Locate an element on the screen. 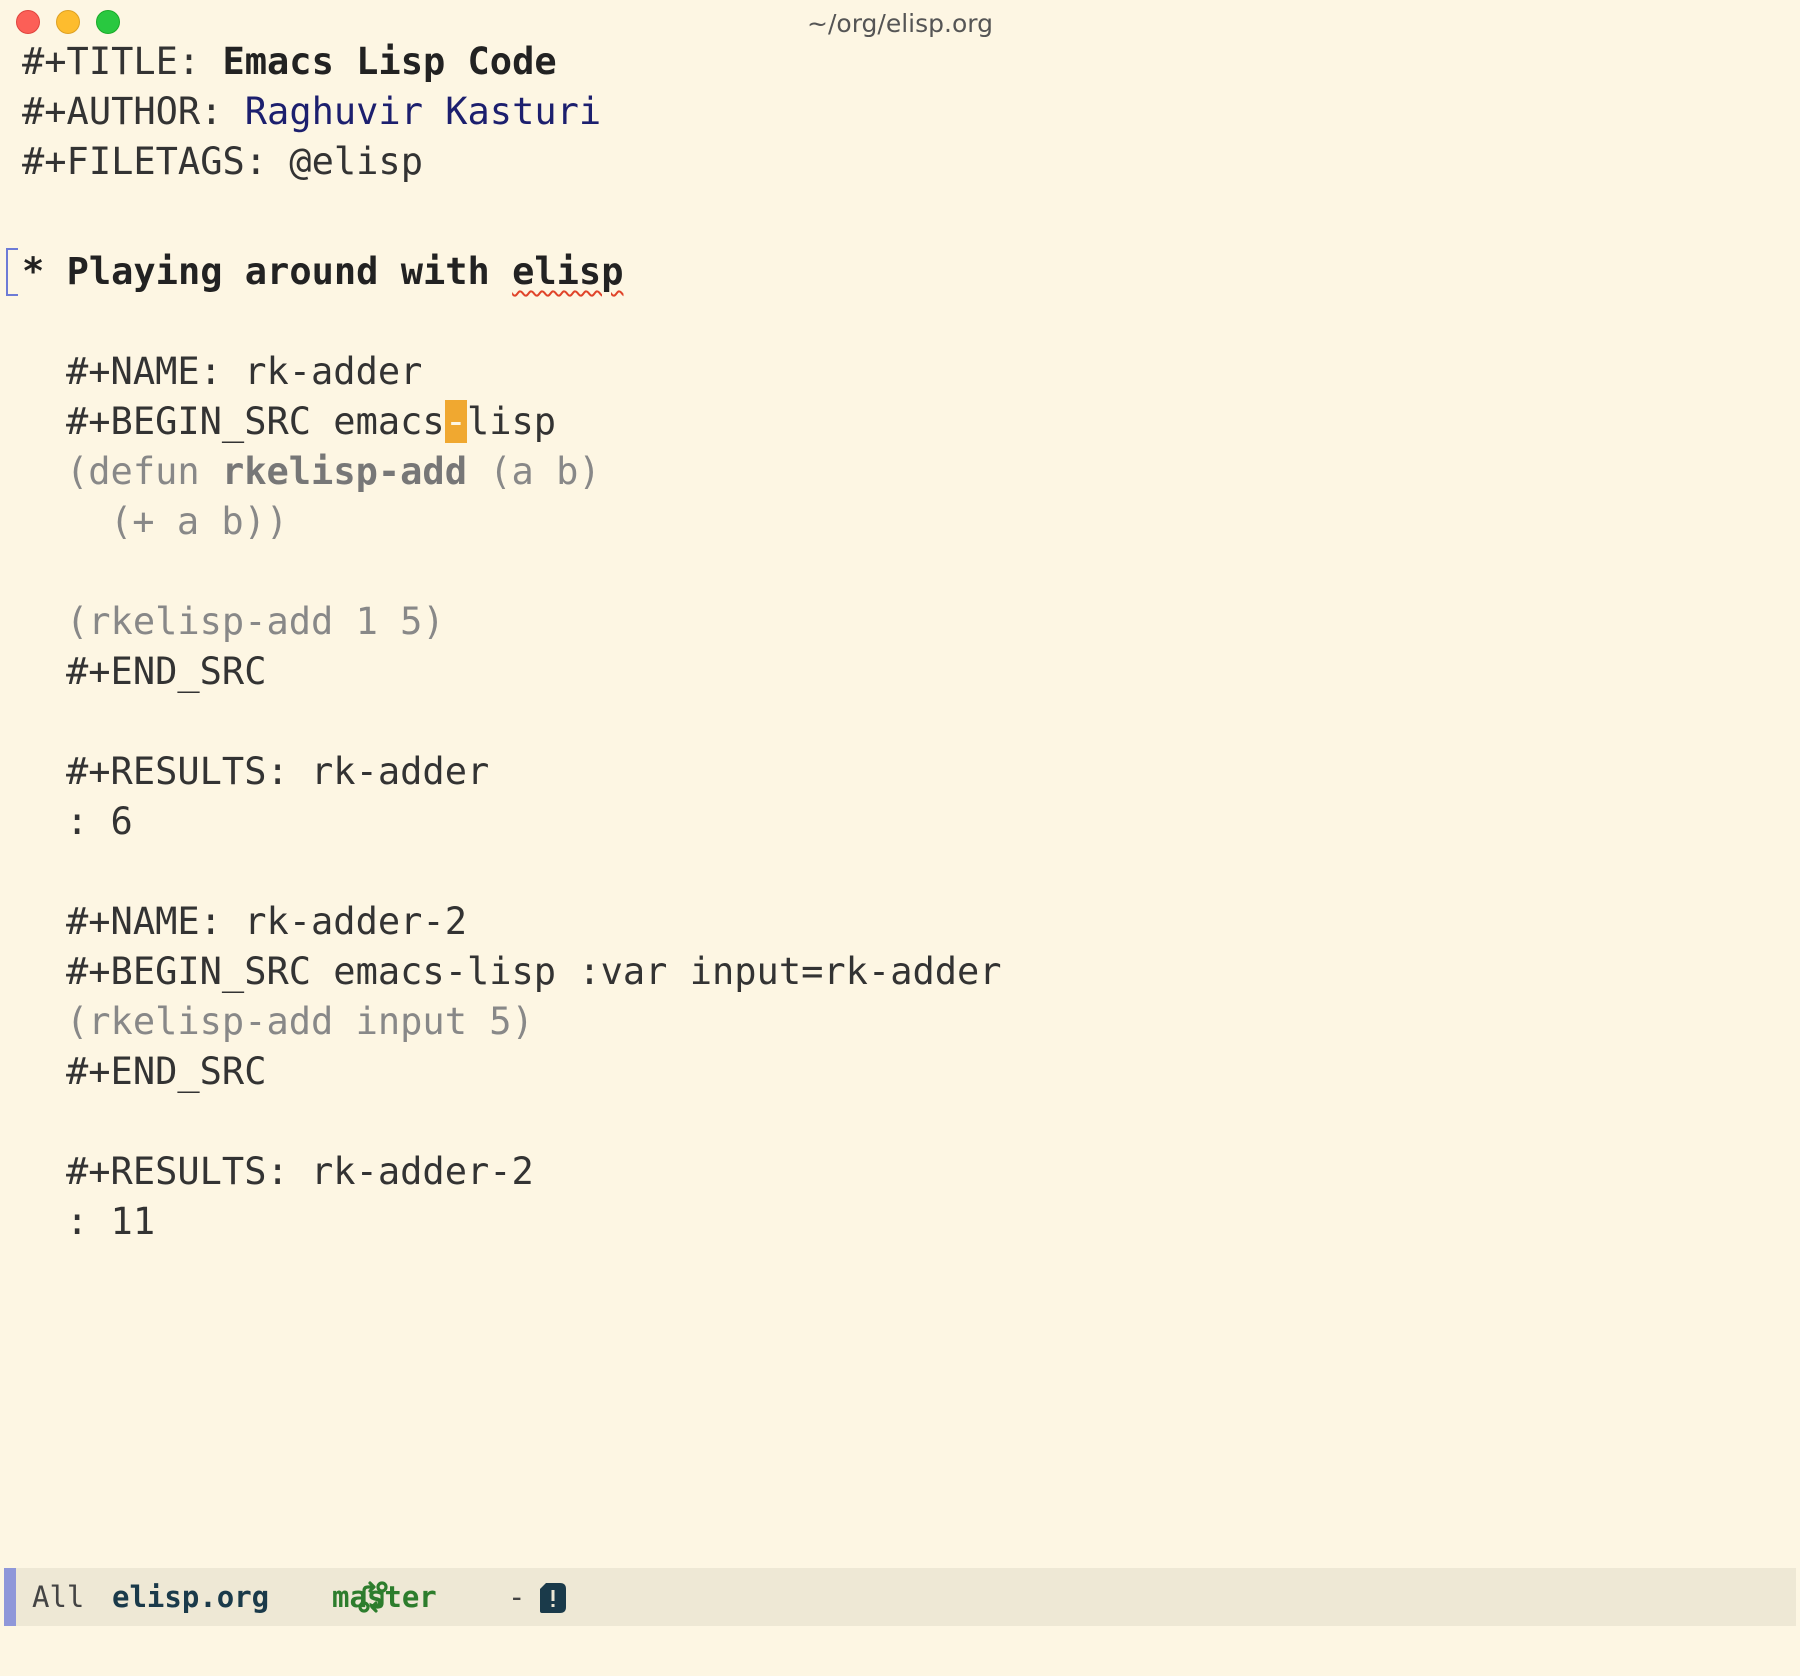  author-keyword: #+AUTHOR: is located at coordinates (133, 111).